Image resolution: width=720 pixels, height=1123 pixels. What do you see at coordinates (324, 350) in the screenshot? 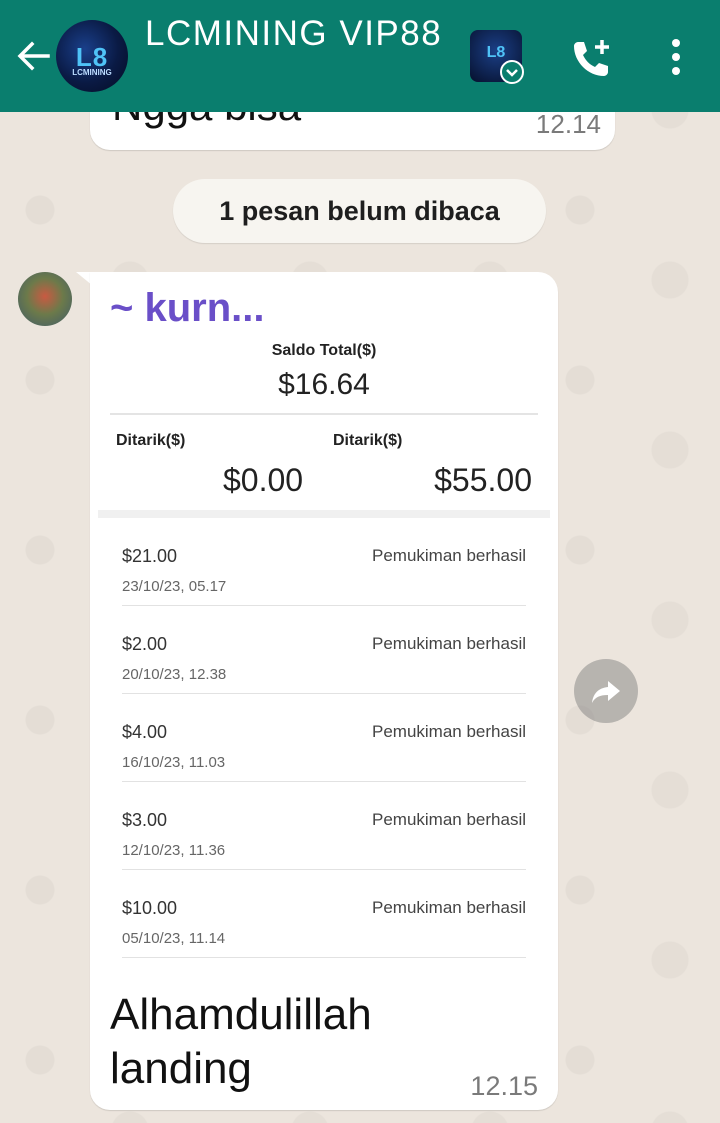
I see `saldo-label: Saldo Total($)` at bounding box center [324, 350].